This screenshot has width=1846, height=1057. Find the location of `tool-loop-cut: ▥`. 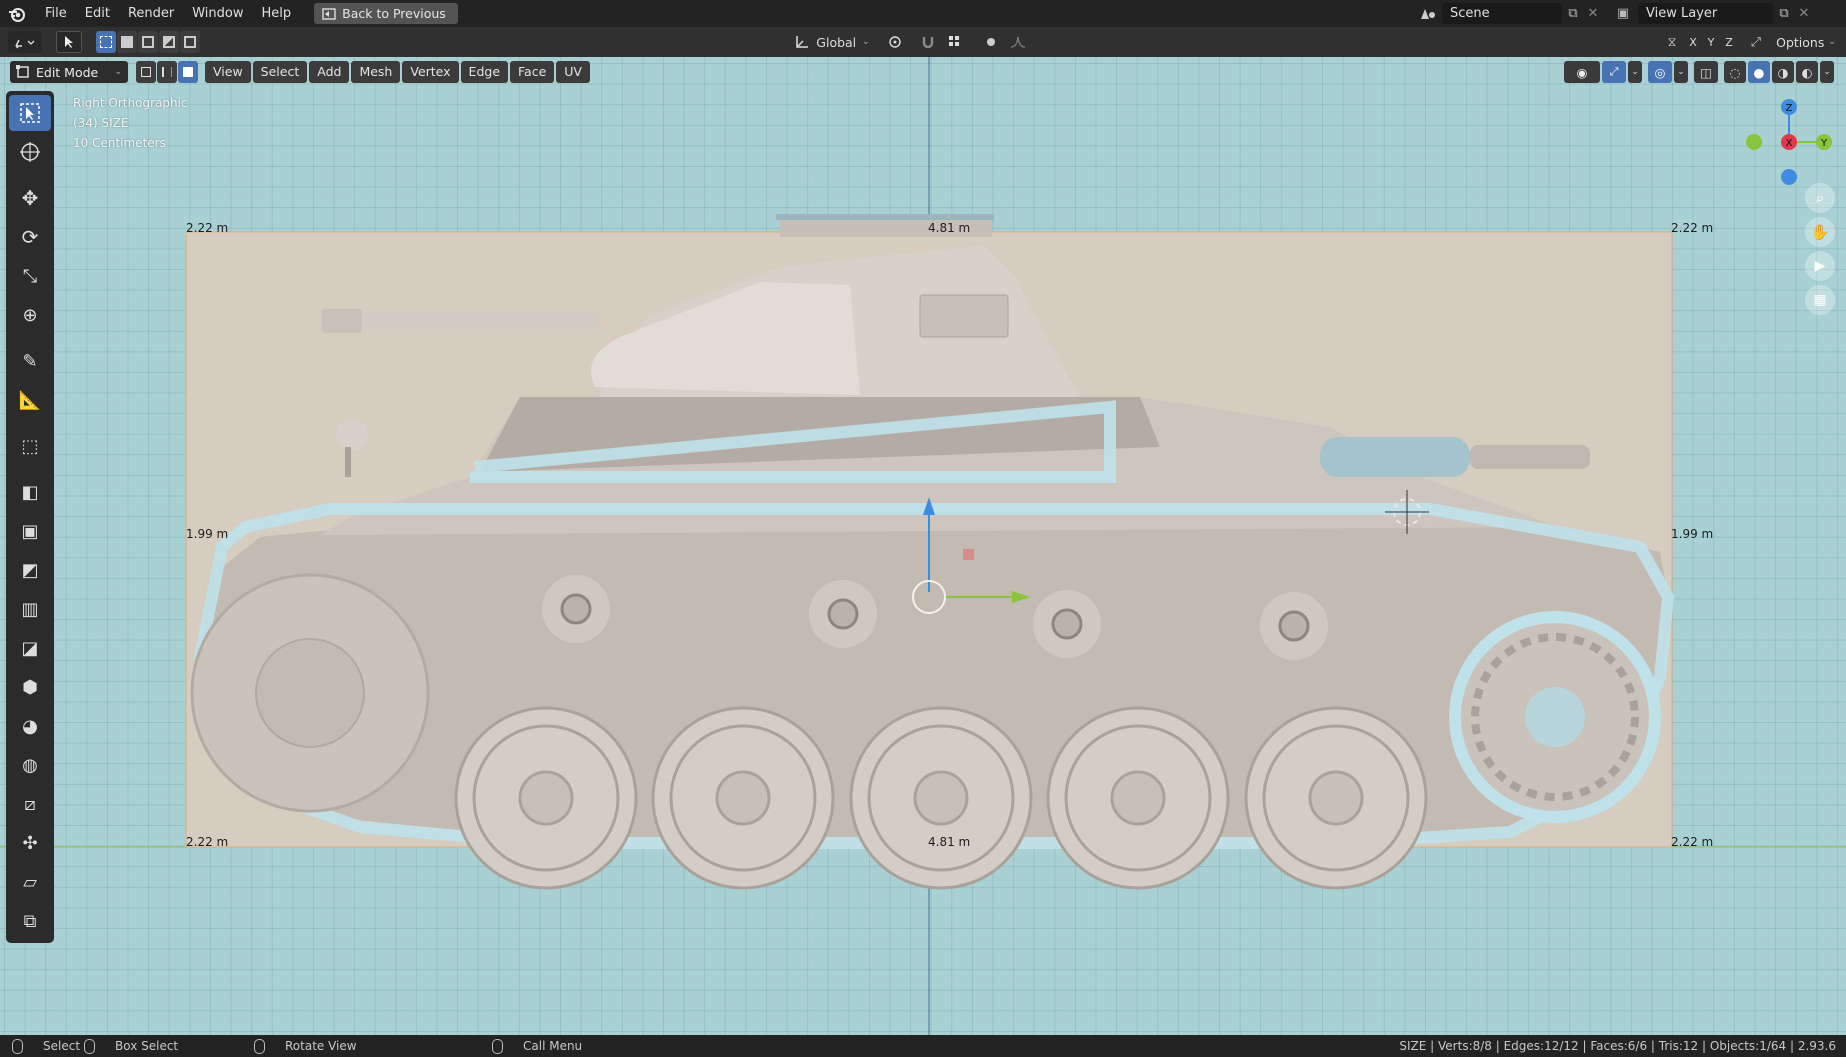

tool-loop-cut: ▥ is located at coordinates (30, 609).